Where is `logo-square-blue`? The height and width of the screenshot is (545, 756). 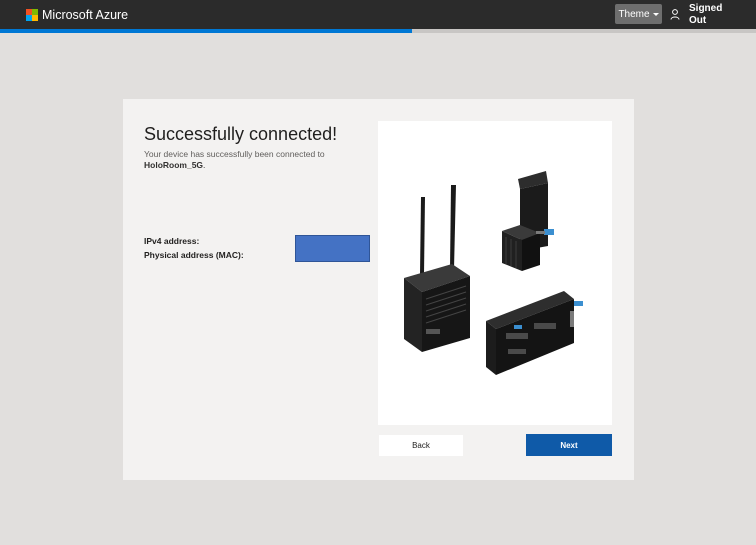 logo-square-blue is located at coordinates (29, 18).